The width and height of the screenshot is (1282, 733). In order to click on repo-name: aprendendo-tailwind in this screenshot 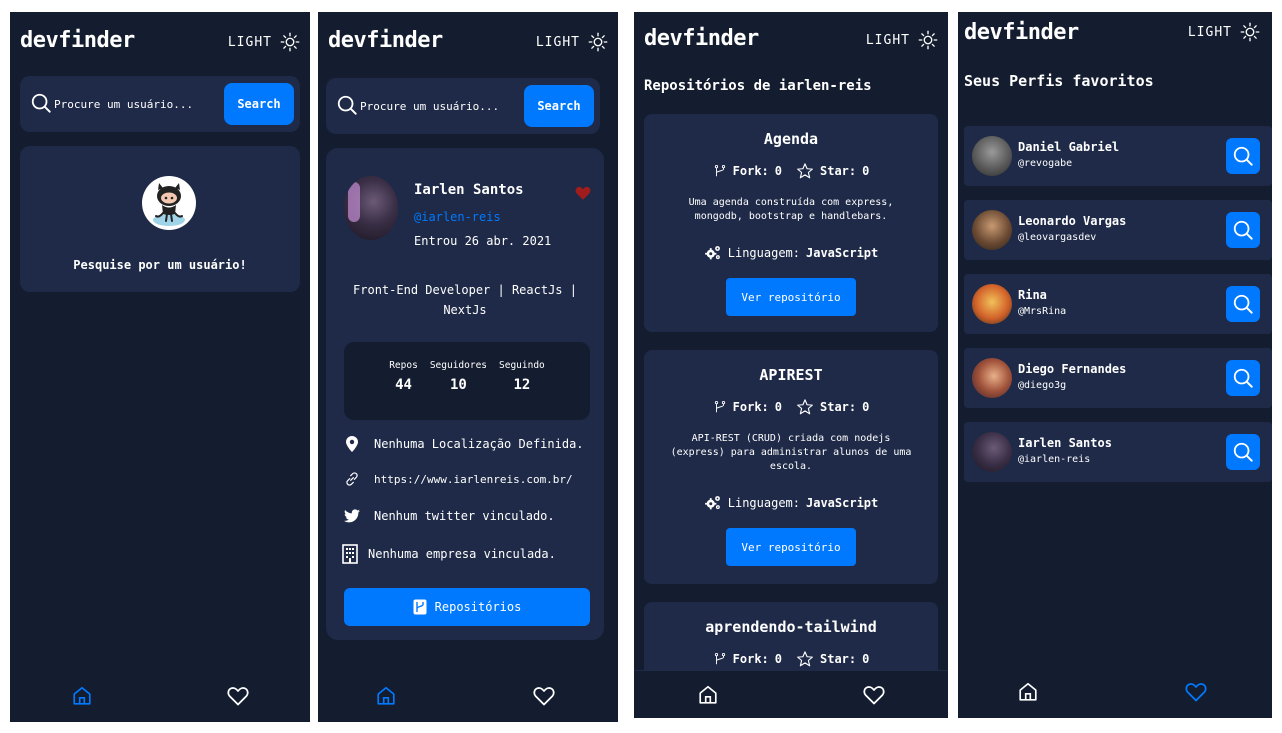, I will do `click(791, 627)`.